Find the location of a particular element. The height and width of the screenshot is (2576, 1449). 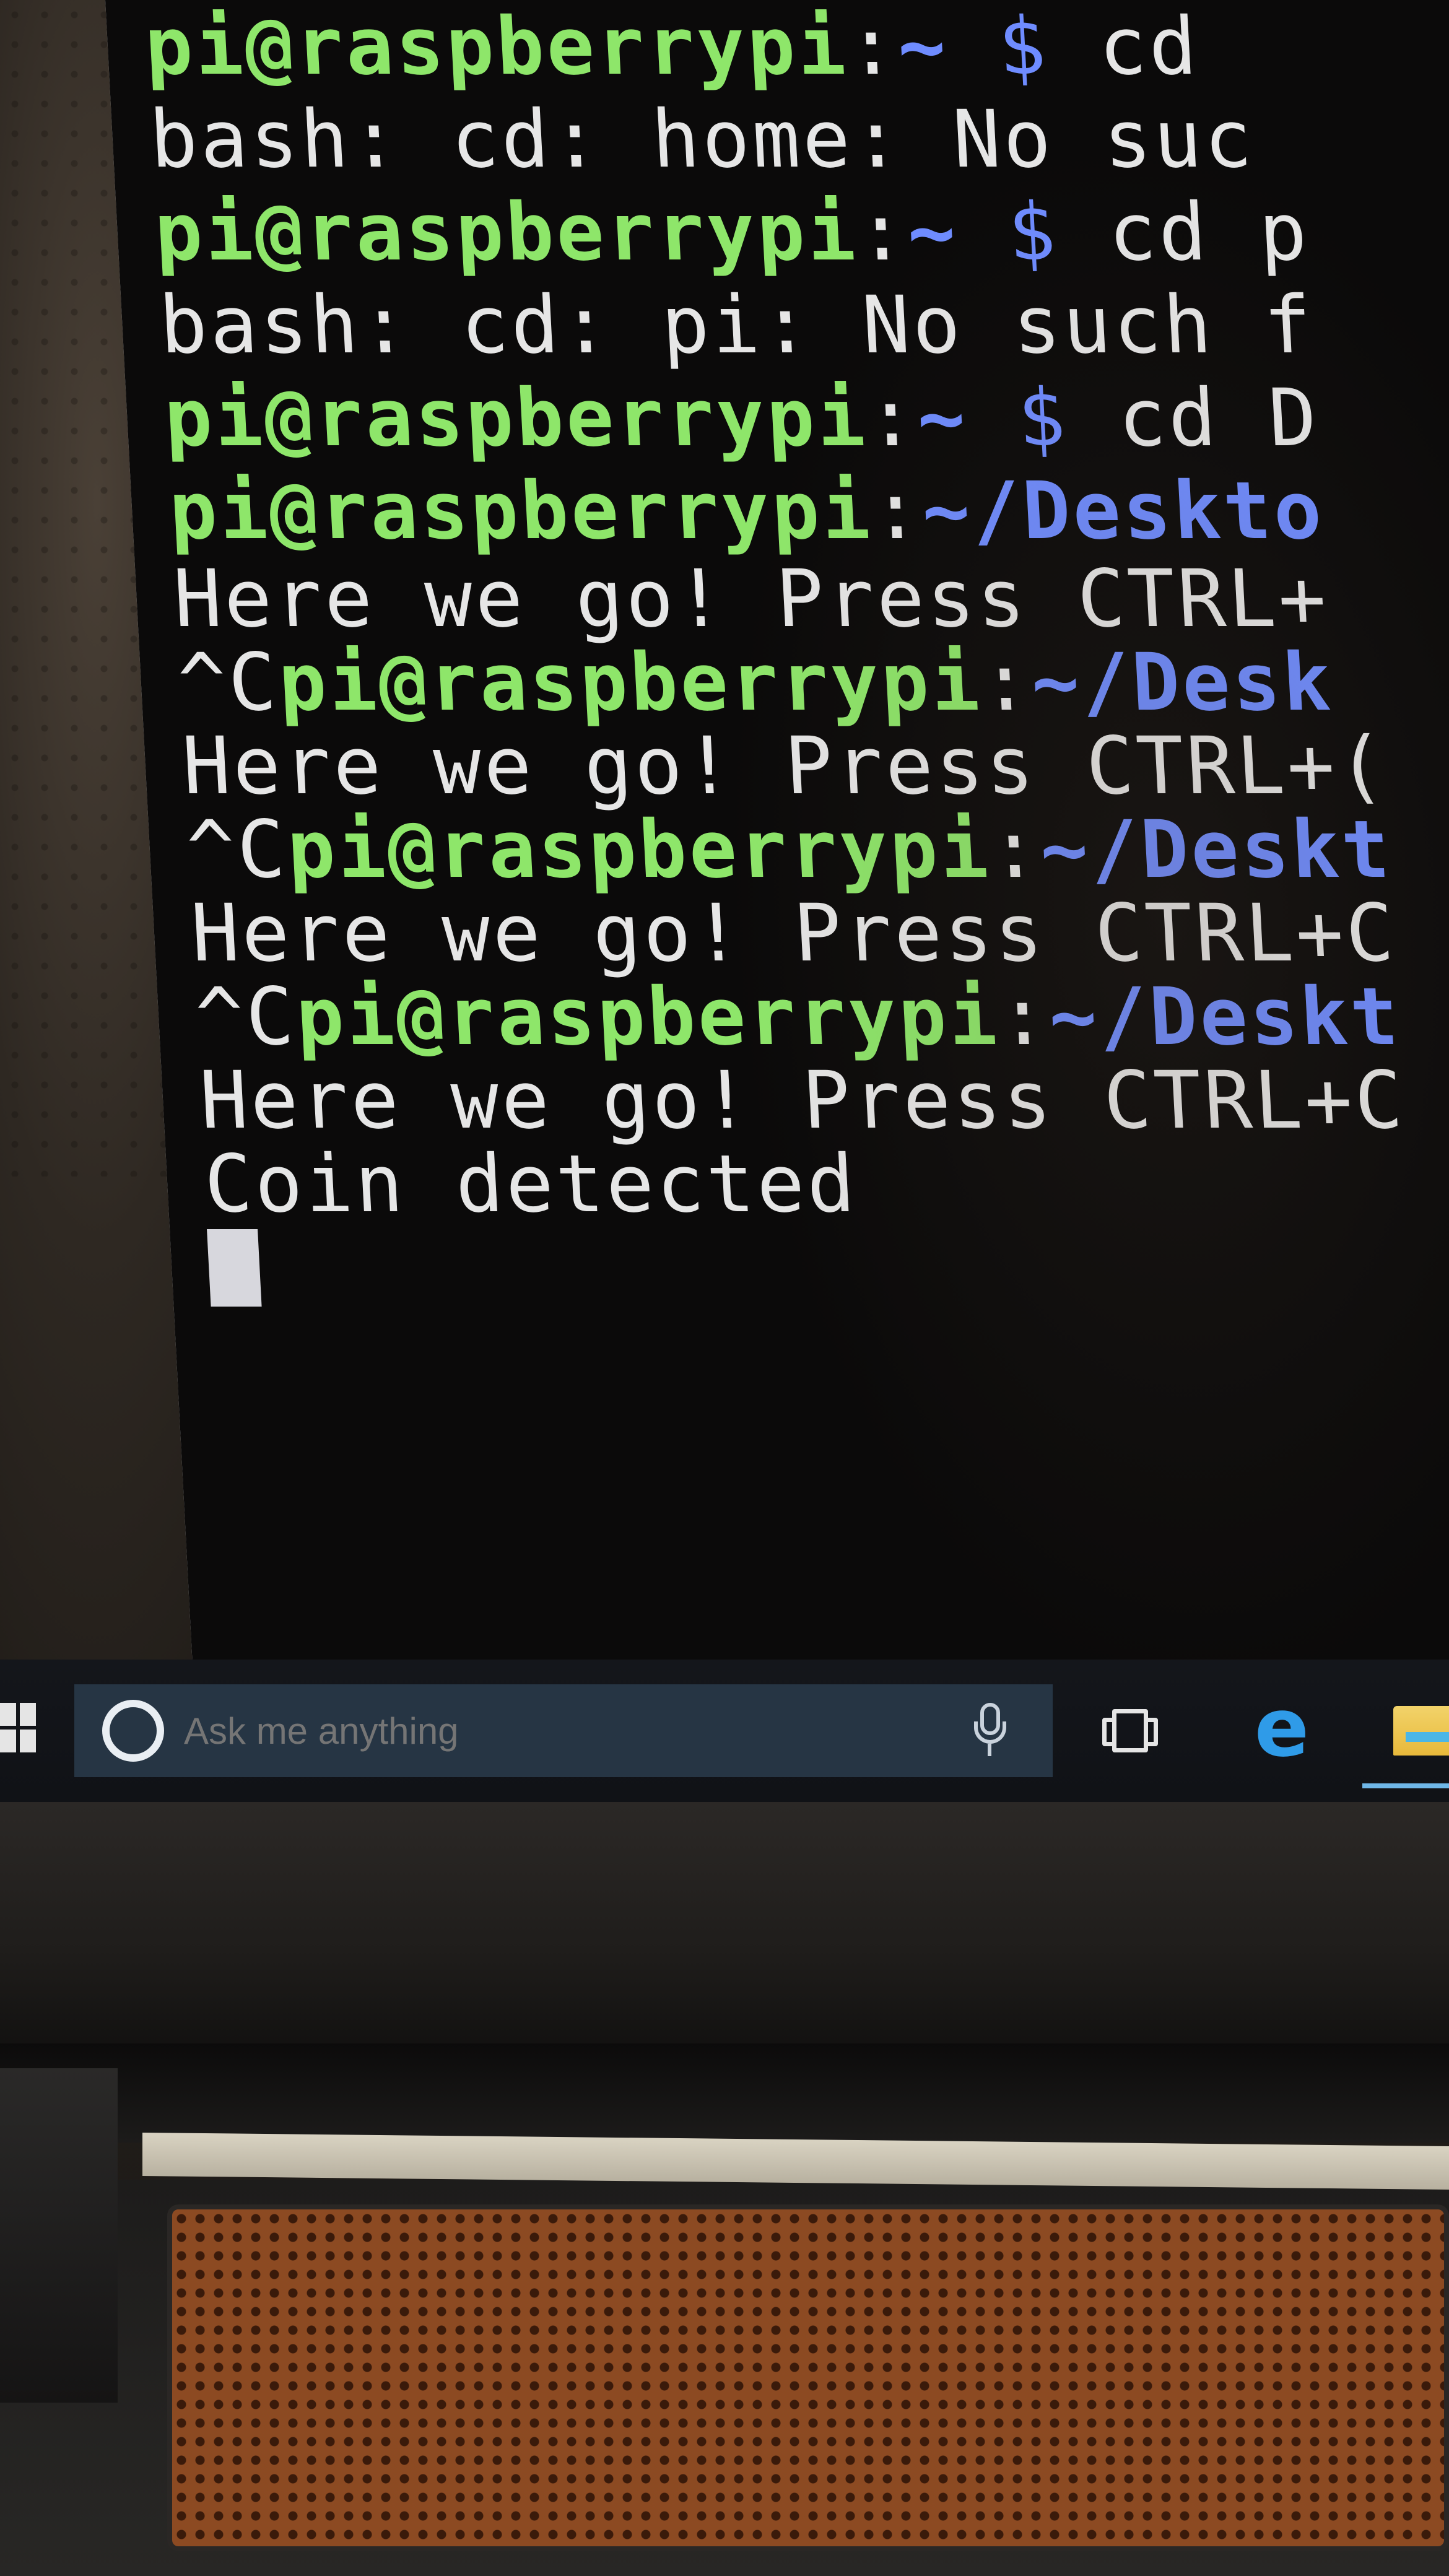

task-view-icon is located at coordinates (1130, 1730).